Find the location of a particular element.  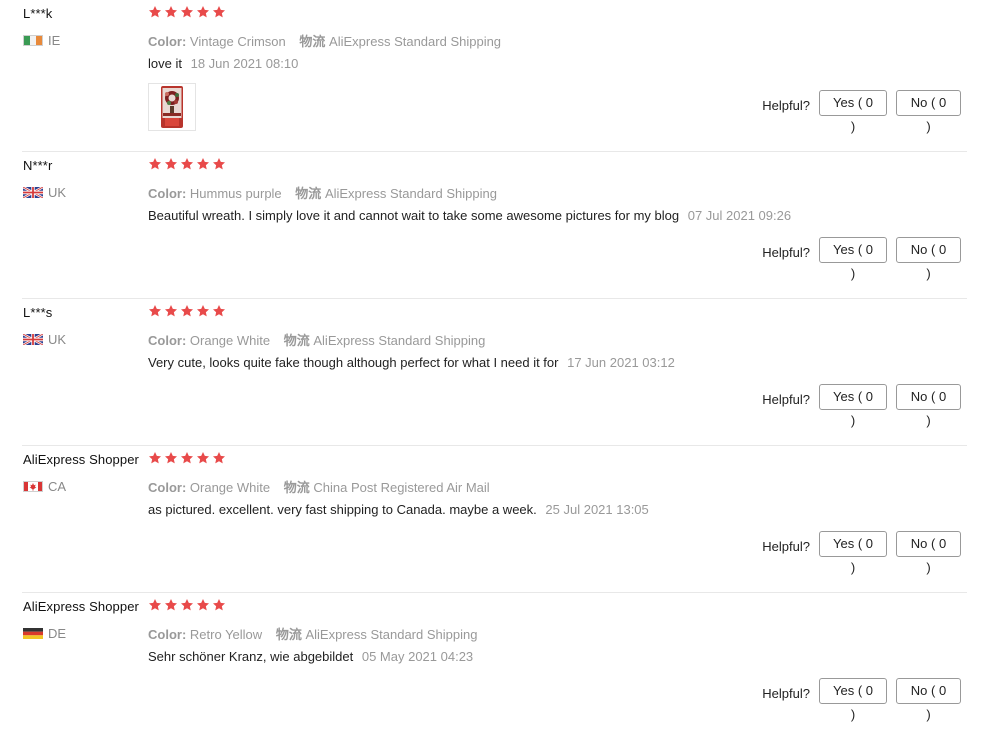

review-feedback: love it 18 Jun 2021 08:10 is located at coordinates (223, 63).